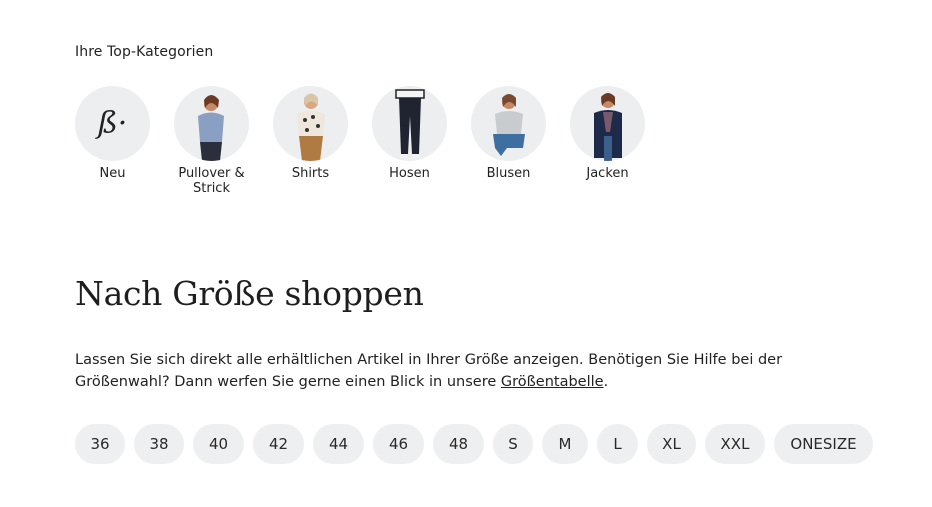 This screenshot has width=932, height=507. What do you see at coordinates (513, 444) in the screenshot?
I see `size-button-s: S` at bounding box center [513, 444].